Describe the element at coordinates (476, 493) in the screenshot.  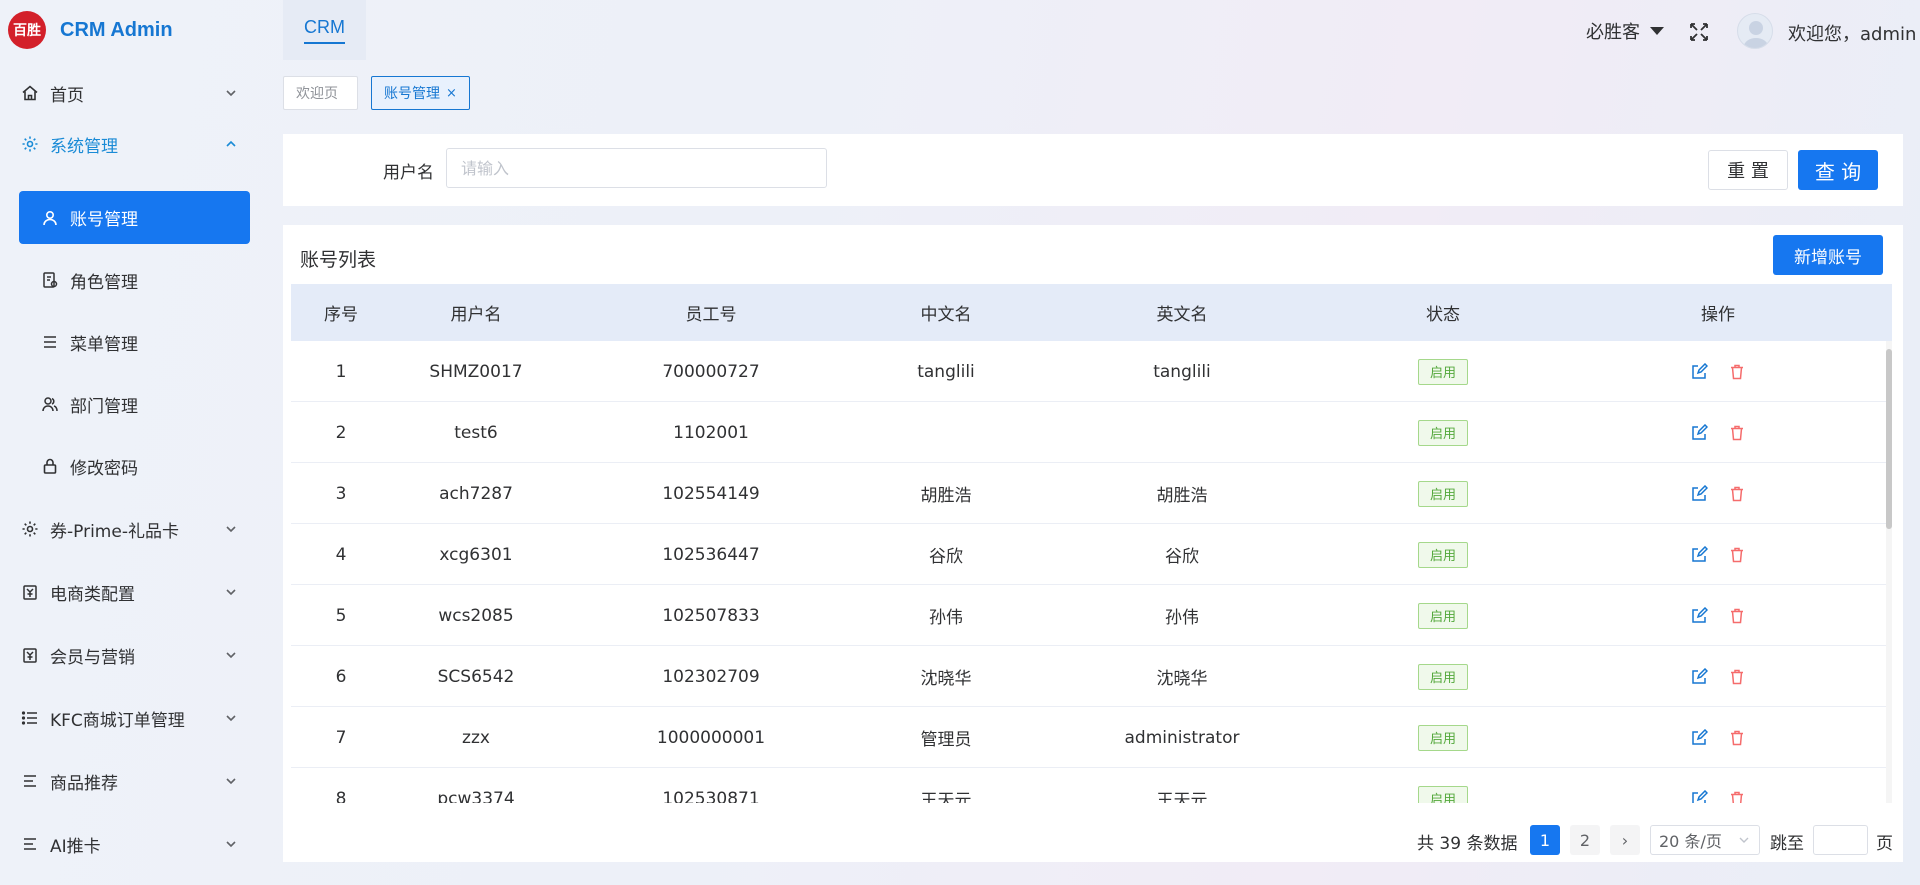
I see `cell-username: ach7287` at that location.